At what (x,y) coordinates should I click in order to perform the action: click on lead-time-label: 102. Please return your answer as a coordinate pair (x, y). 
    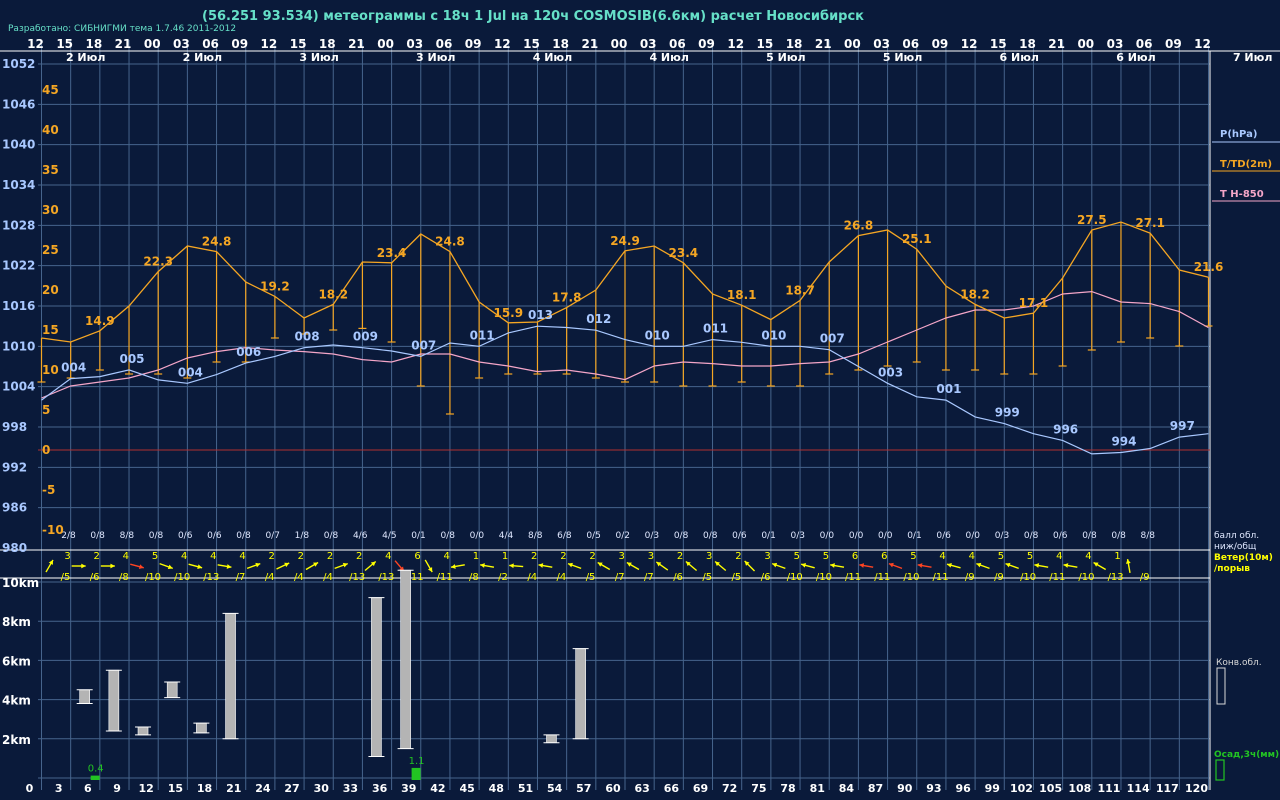
    Looking at the image, I should click on (1021, 788).